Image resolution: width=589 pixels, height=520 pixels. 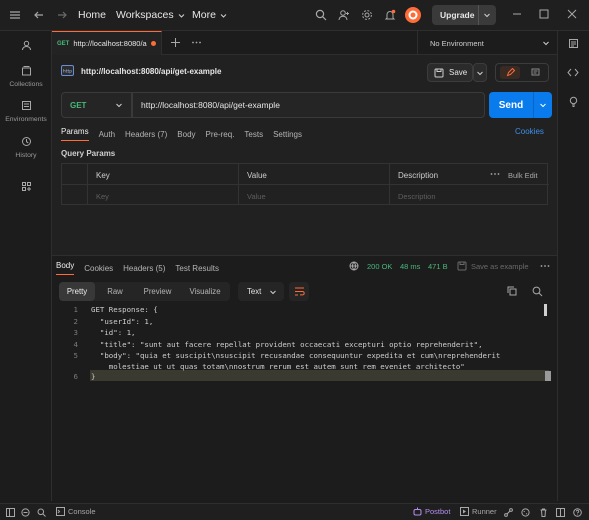 I want to click on column-description: Description, so click(x=418, y=175).